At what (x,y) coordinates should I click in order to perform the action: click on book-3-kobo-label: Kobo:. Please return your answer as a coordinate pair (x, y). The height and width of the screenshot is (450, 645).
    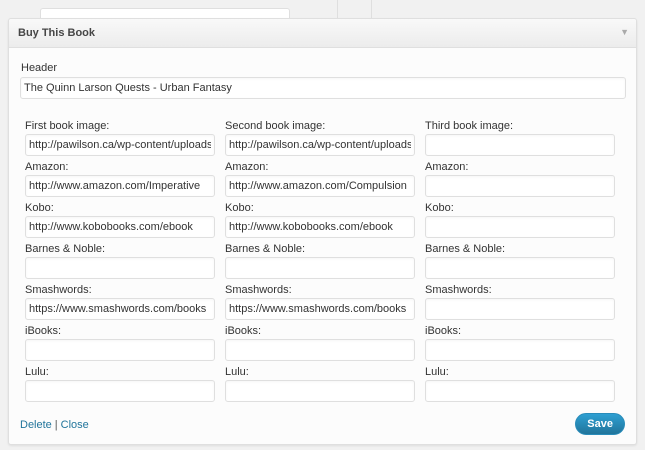
    Looking at the image, I should click on (439, 208).